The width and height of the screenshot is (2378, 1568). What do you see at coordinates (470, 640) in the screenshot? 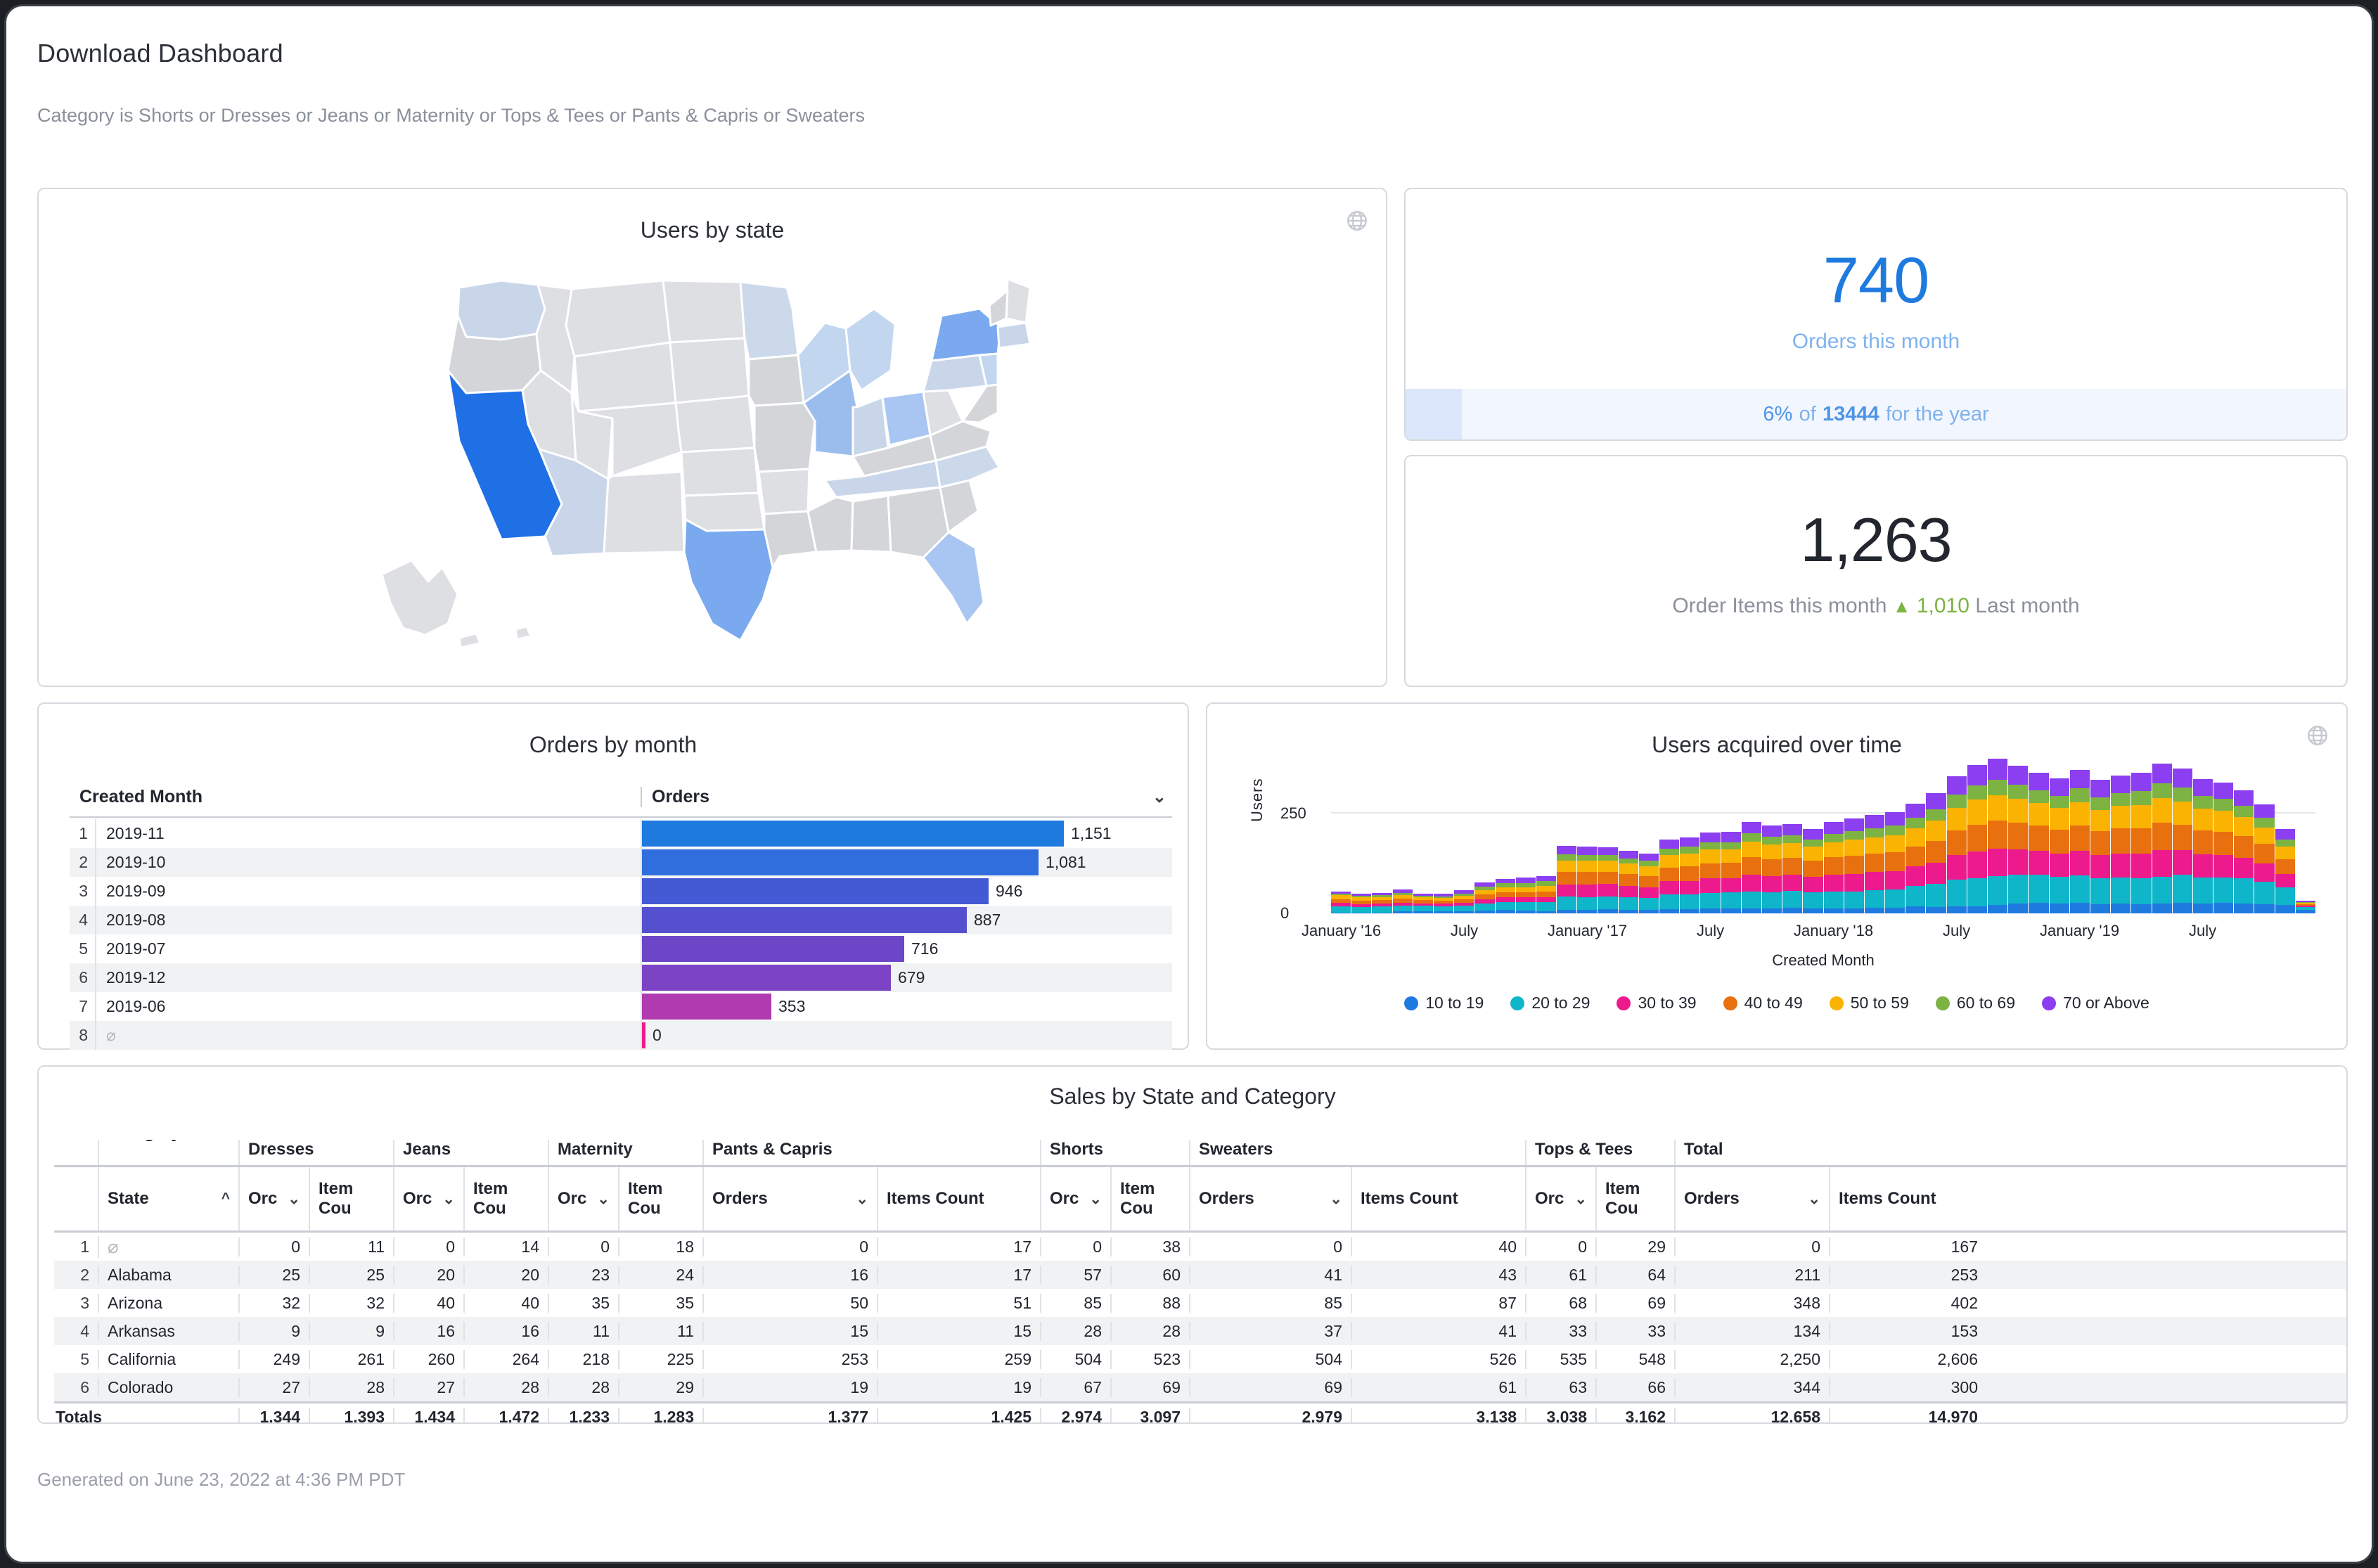
I see `state-ak-islands` at bounding box center [470, 640].